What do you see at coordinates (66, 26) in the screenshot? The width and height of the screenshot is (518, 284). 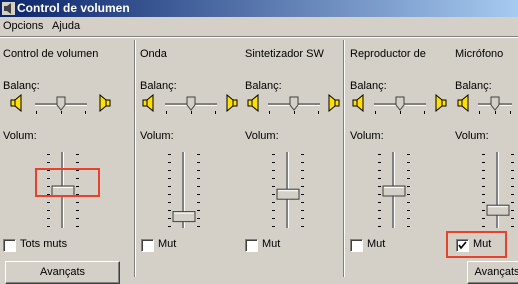 I see `menu-help: Ajuda` at bounding box center [66, 26].